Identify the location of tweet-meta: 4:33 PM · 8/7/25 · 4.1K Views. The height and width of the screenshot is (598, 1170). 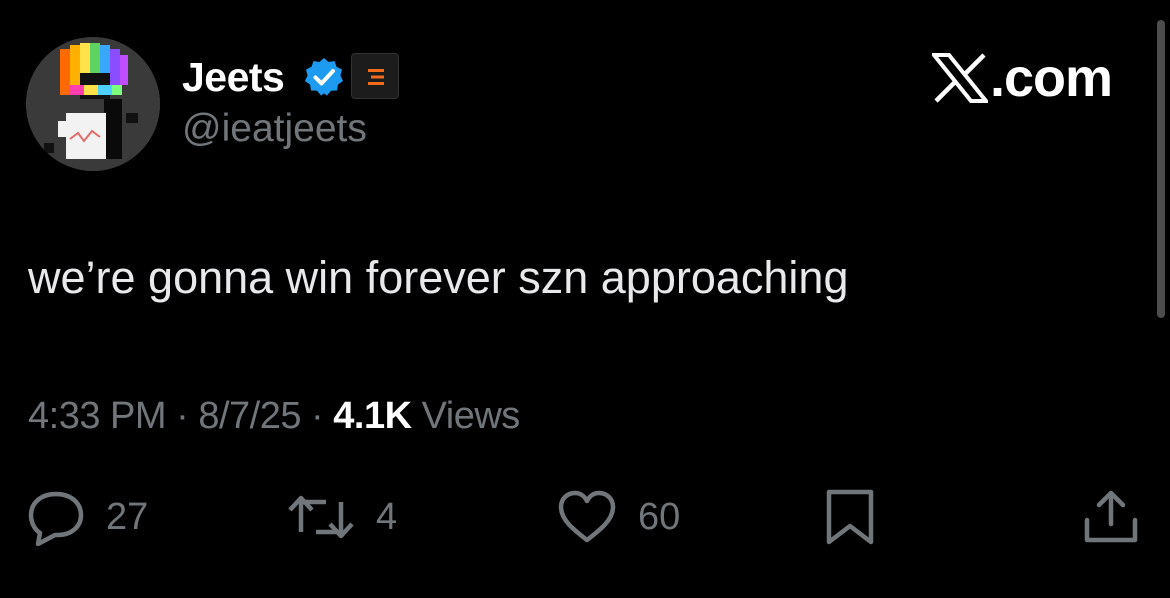
(274, 416).